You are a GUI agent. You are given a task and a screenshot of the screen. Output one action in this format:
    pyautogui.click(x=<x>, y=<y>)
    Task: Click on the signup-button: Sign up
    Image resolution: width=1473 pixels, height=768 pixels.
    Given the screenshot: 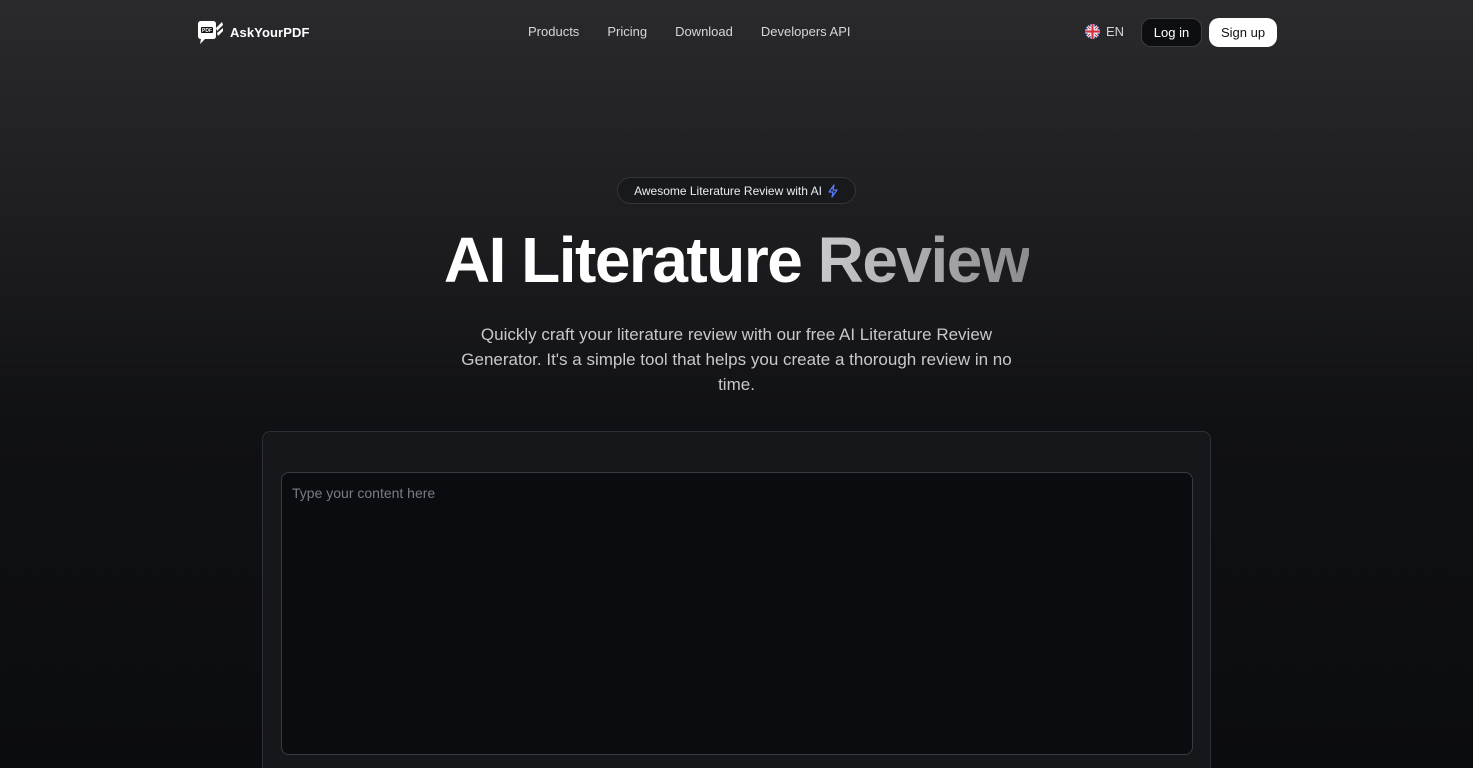 What is the action you would take?
    pyautogui.click(x=1243, y=32)
    